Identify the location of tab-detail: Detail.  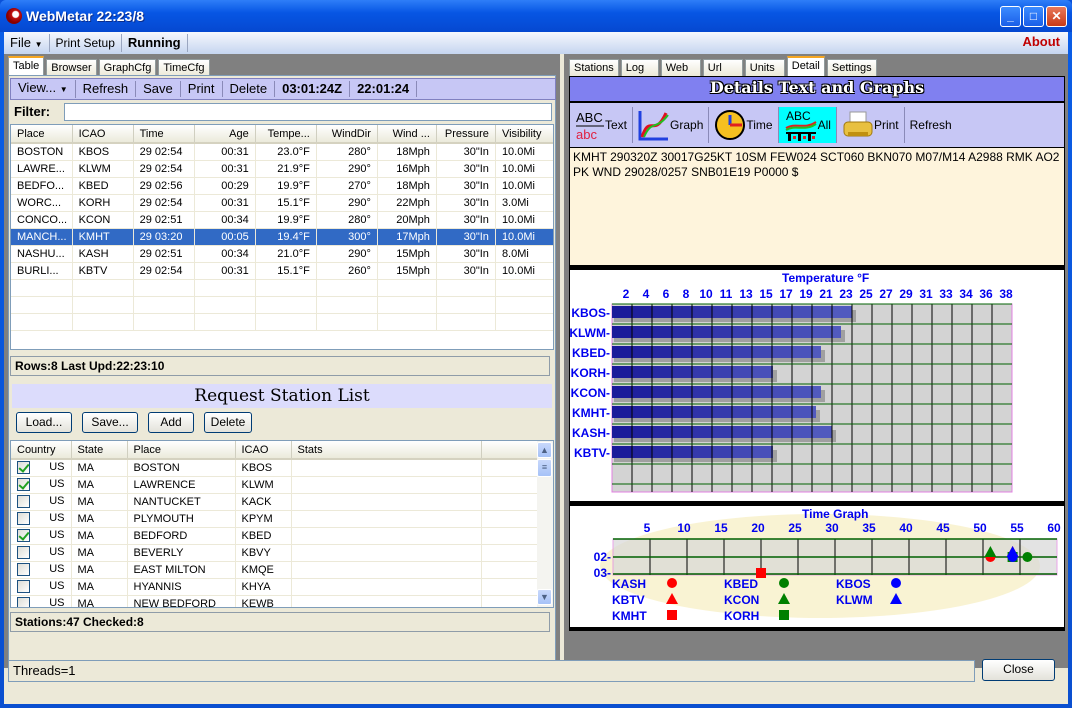
(805, 66).